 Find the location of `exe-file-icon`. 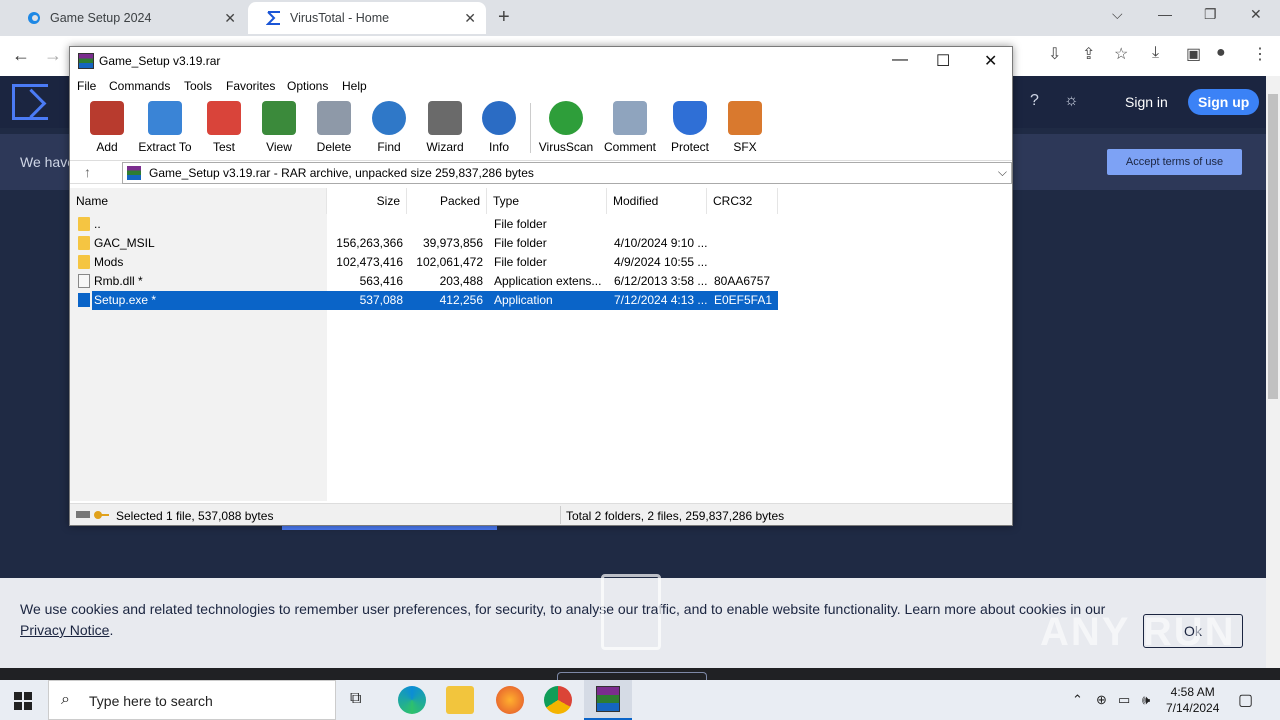

exe-file-icon is located at coordinates (84, 300).